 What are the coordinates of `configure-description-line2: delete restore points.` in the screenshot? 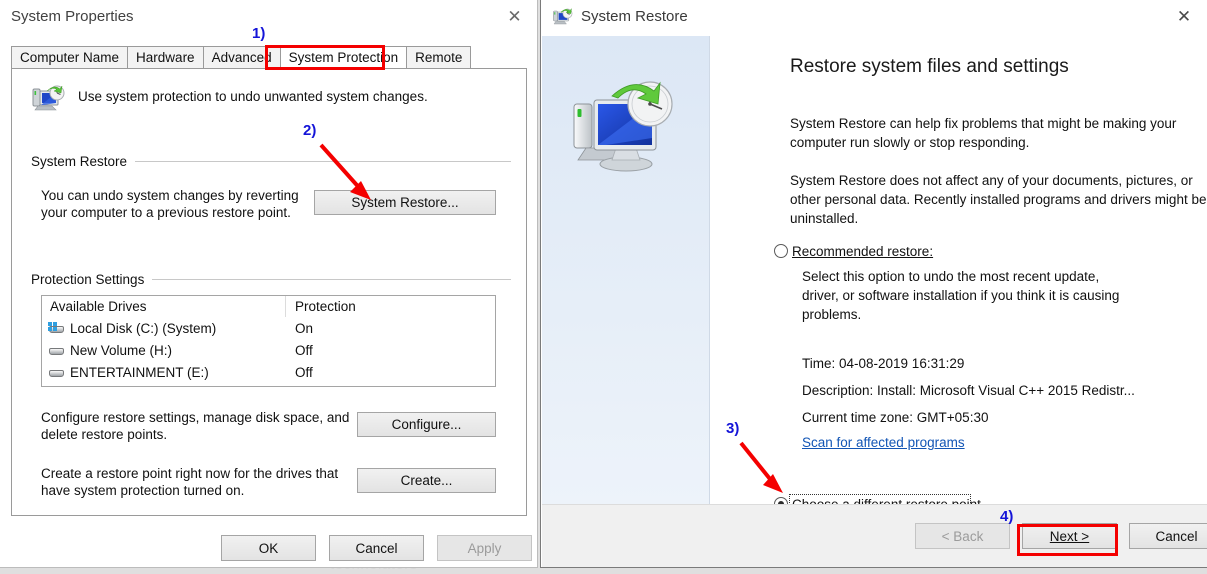 It's located at (104, 434).